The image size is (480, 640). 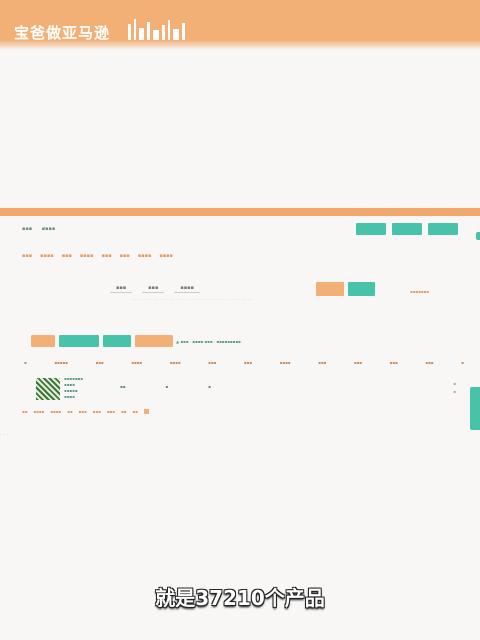 I want to click on column-header: ▪▪▪▪▪, so click(x=61, y=362).